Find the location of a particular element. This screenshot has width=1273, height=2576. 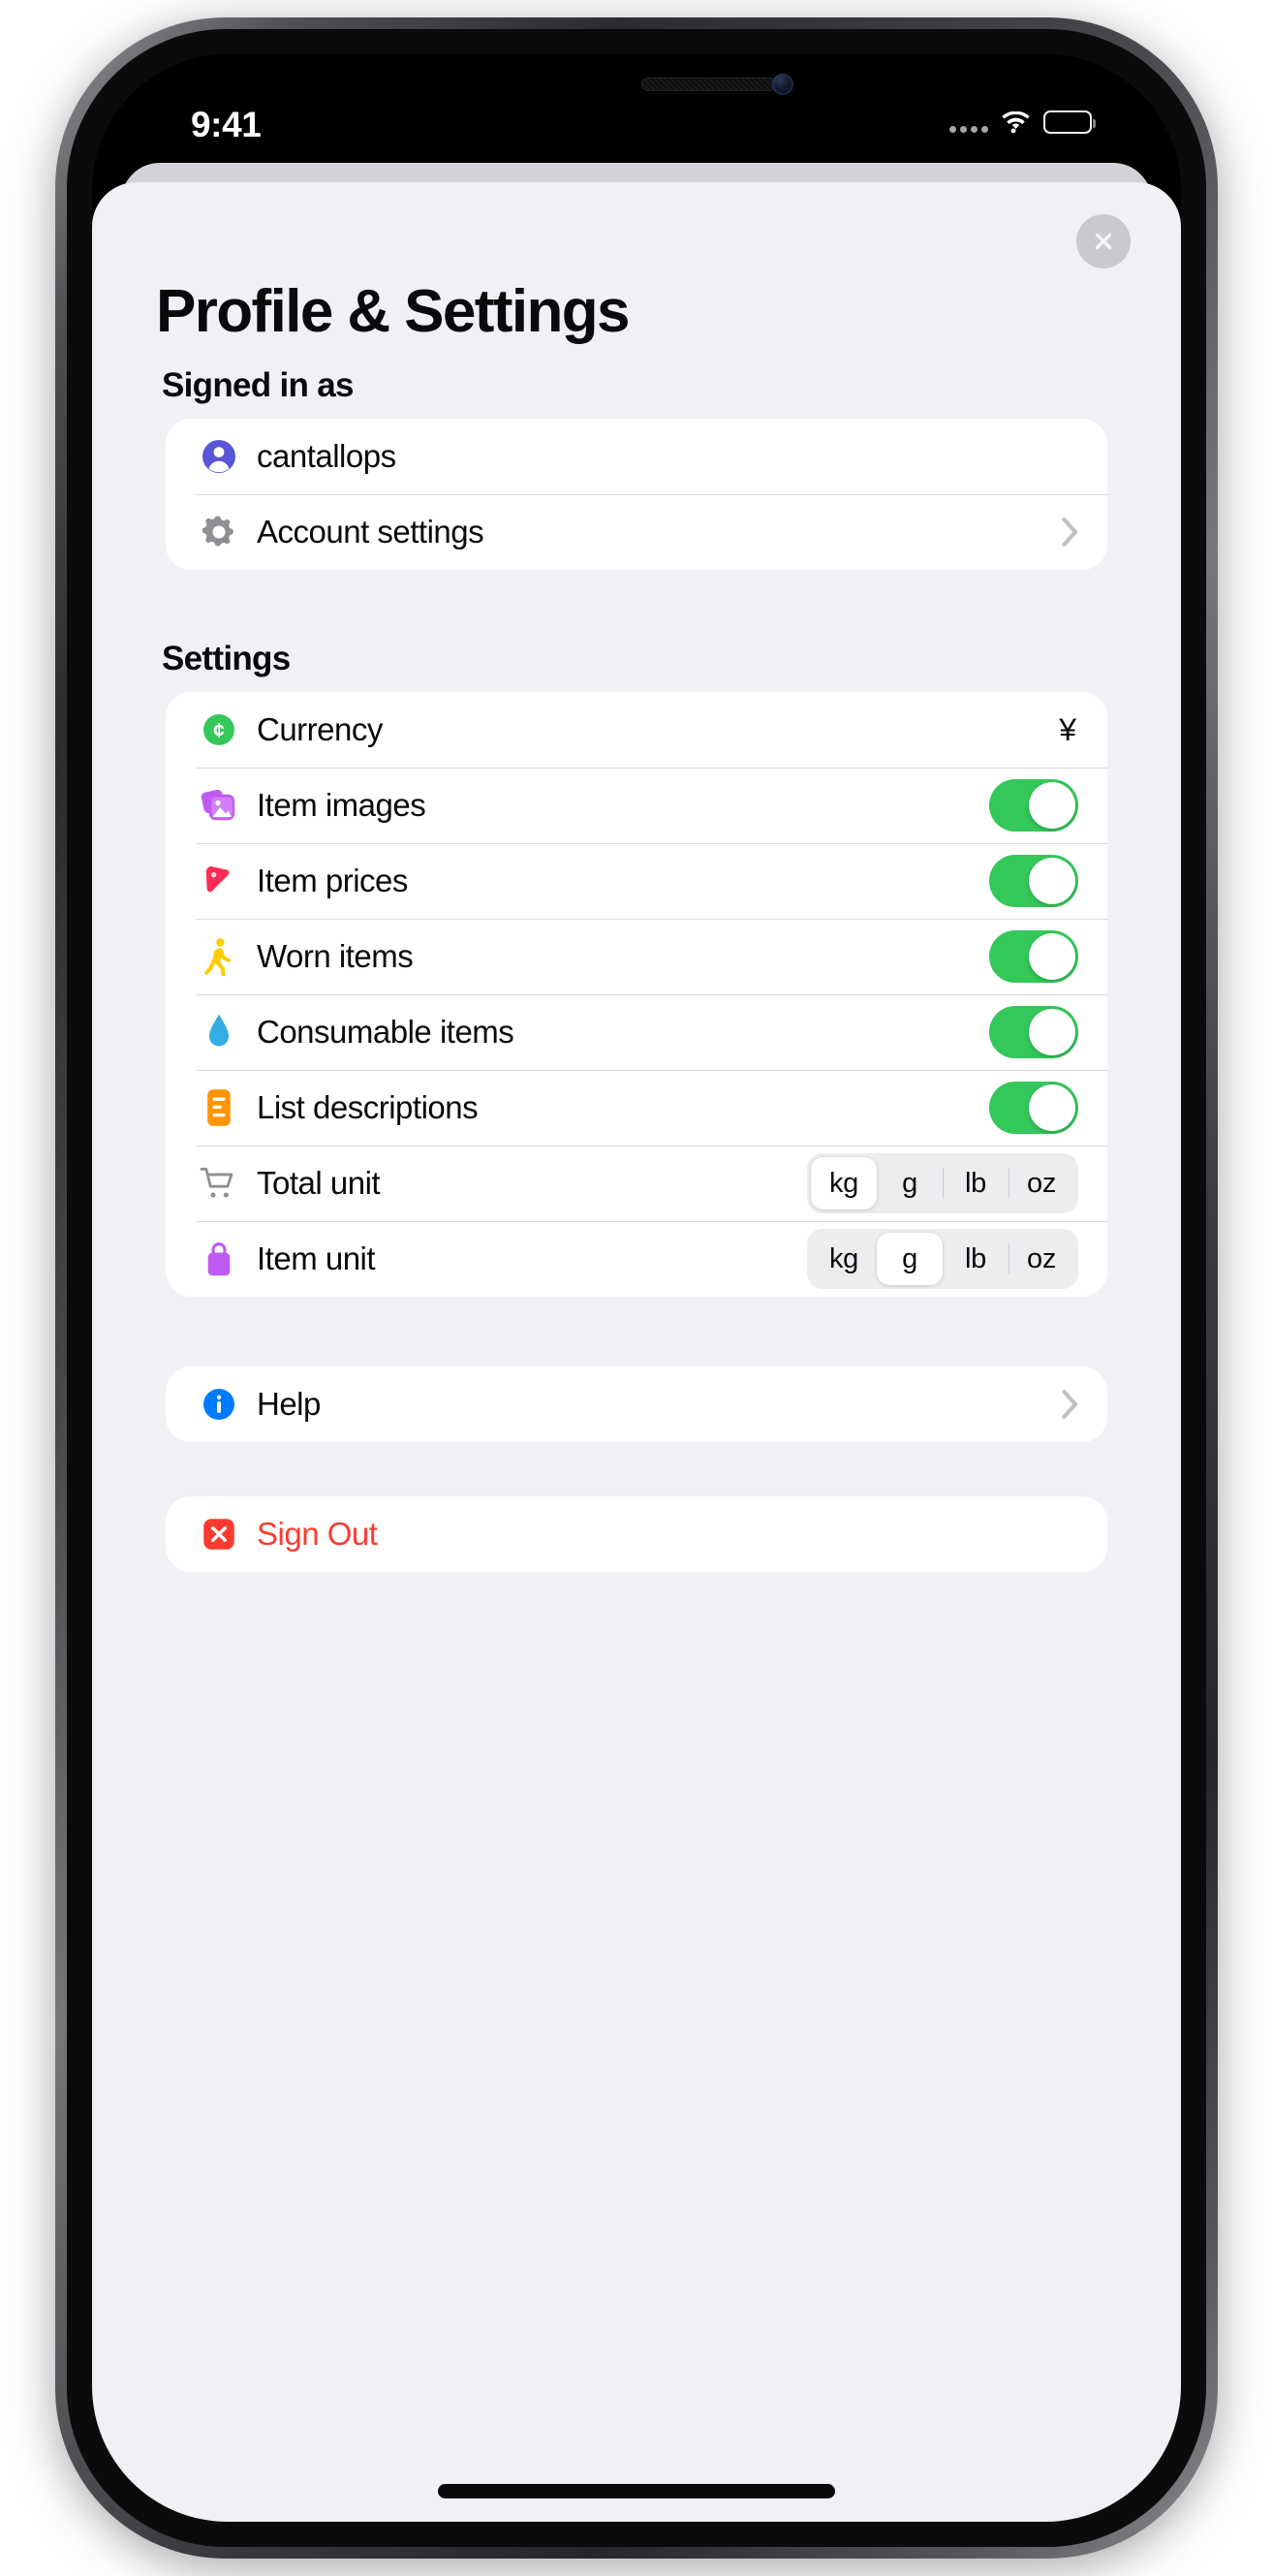

close-sheet-button is located at coordinates (1103, 241).